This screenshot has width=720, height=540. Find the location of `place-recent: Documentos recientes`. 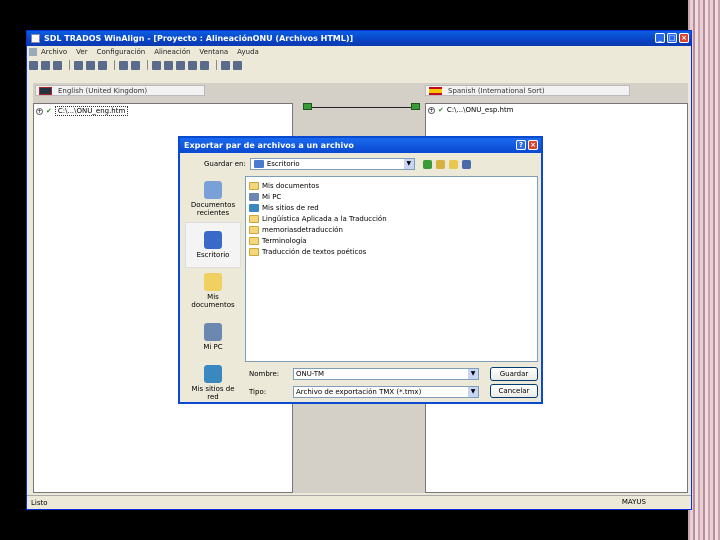

place-recent: Documentos recientes is located at coordinates (213, 199).